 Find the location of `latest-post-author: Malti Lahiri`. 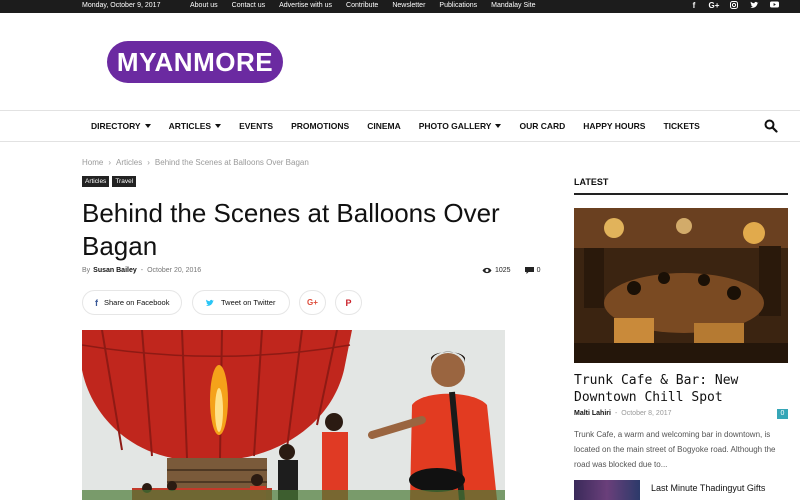

latest-post-author: Malti Lahiri is located at coordinates (592, 413).